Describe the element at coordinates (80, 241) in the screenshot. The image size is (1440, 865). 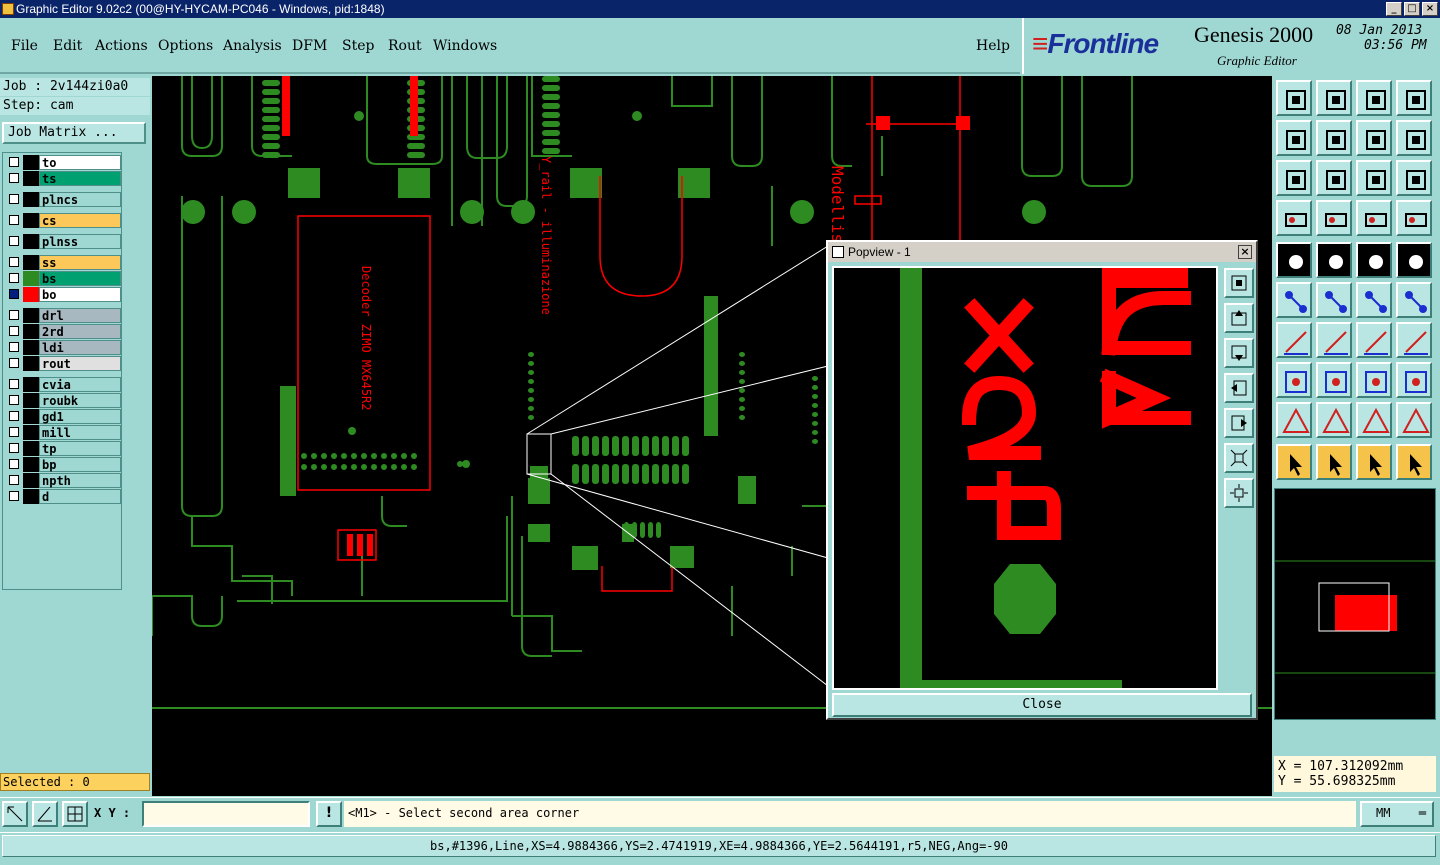
I see `layer-name: plnss` at that location.